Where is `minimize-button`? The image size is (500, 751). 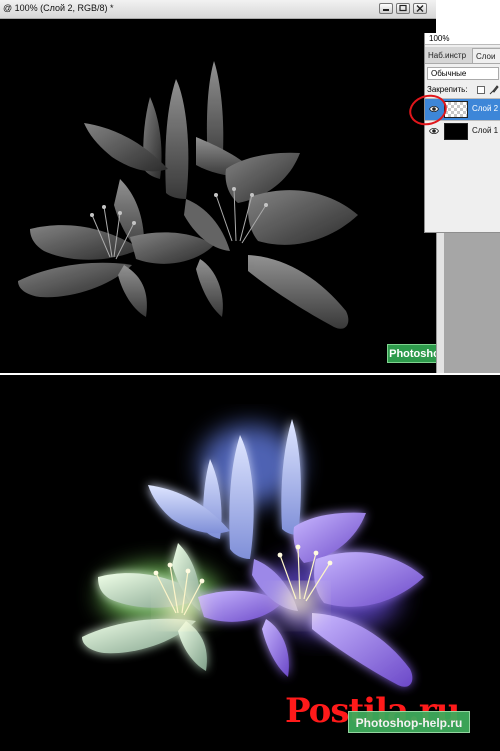 minimize-button is located at coordinates (386, 8).